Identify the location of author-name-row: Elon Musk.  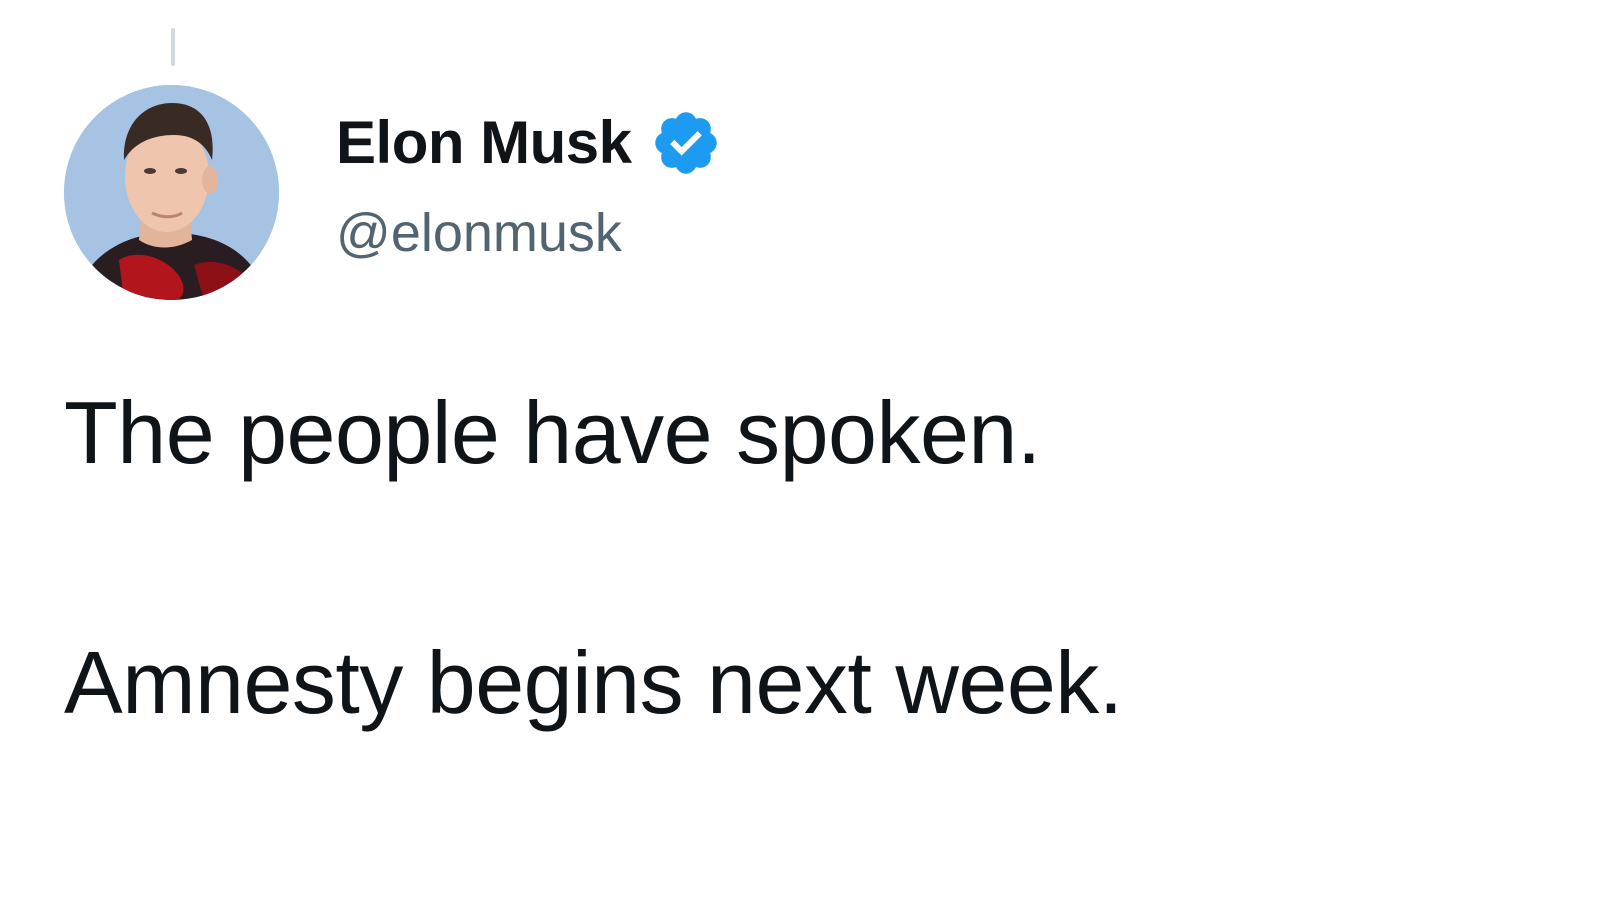
(529, 143).